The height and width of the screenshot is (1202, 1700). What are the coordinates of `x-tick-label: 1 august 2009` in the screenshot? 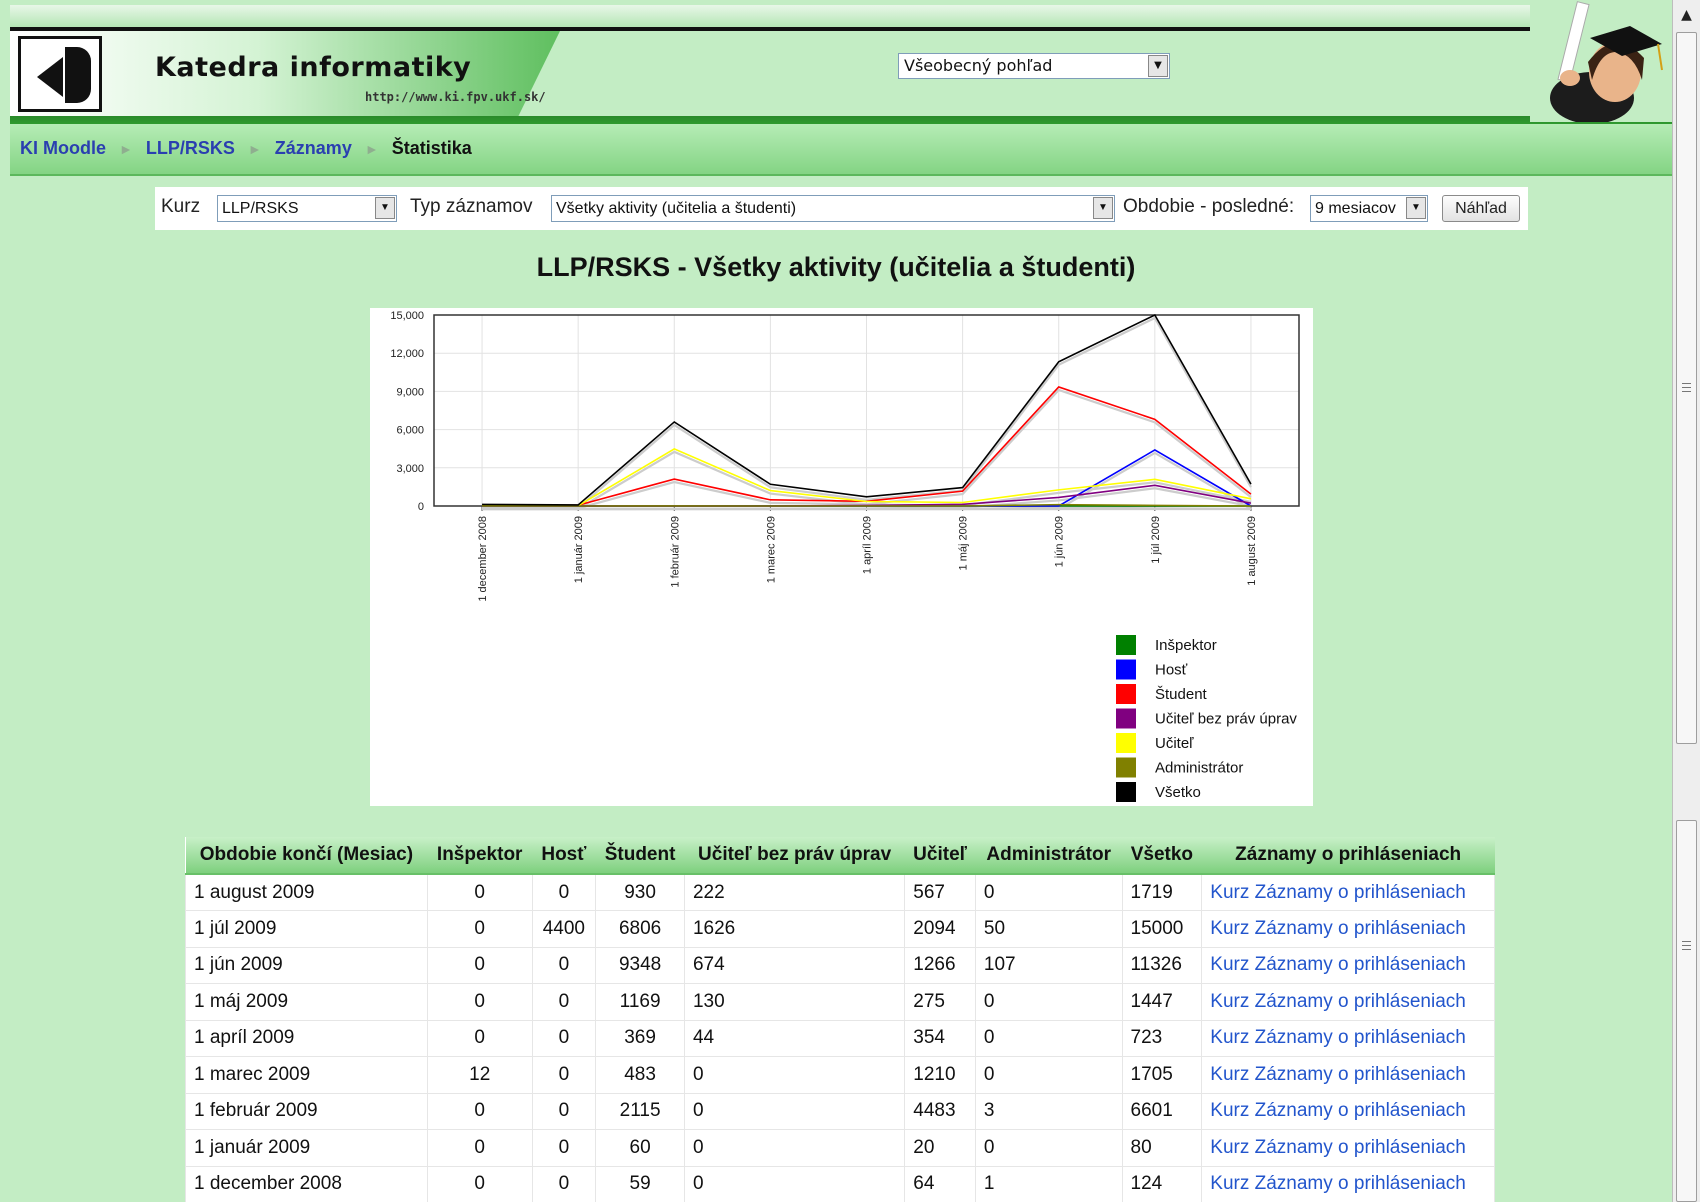 It's located at (1252, 551).